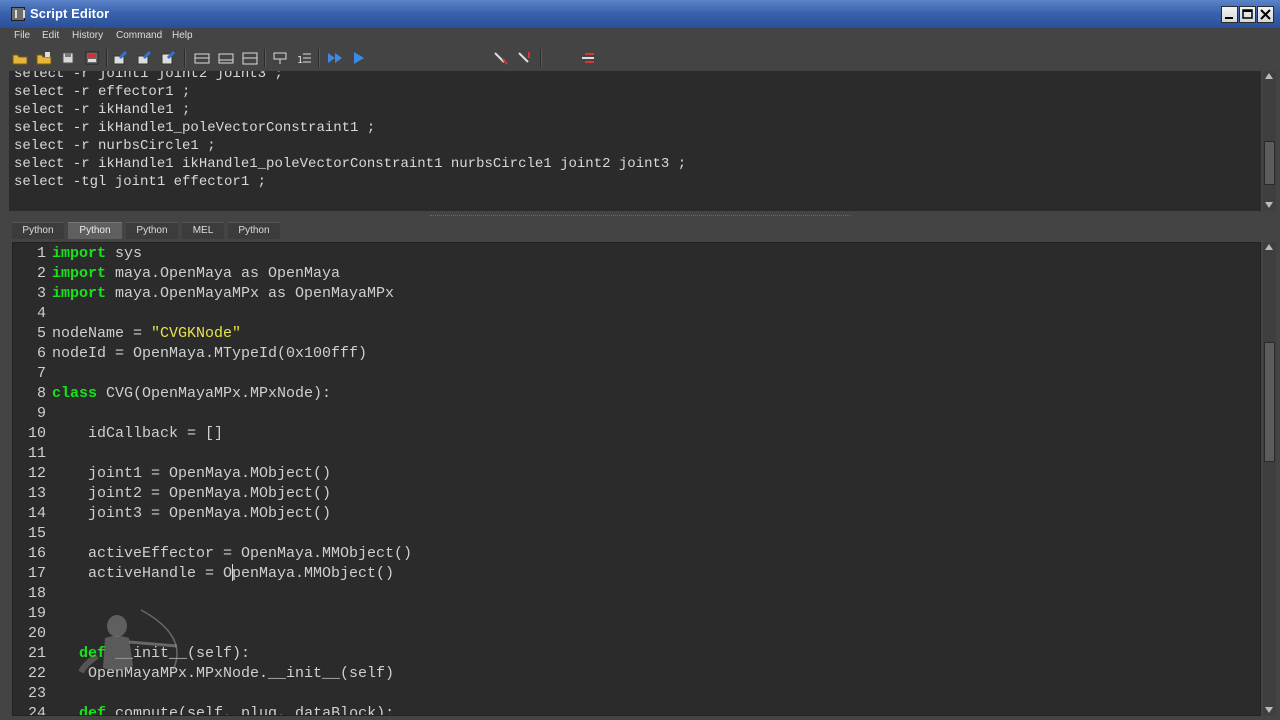 This screenshot has width=1280, height=720. Describe the element at coordinates (41, 333) in the screenshot. I see `line-number: 5` at that location.